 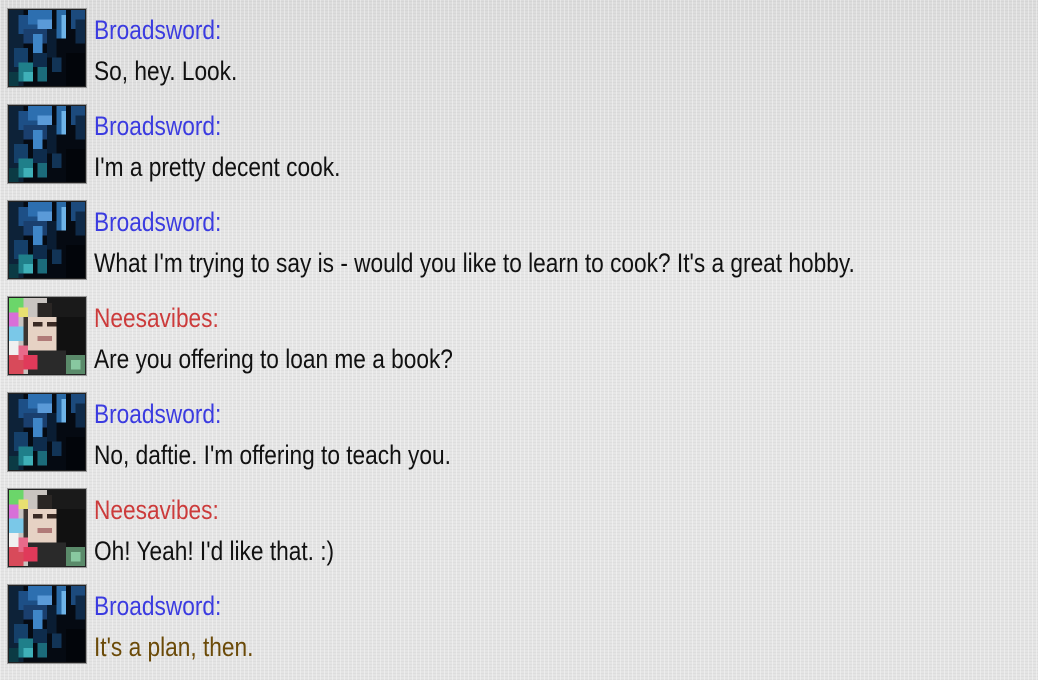 What do you see at coordinates (173, 647) in the screenshot?
I see `message-text-current: It's a plan, then.` at bounding box center [173, 647].